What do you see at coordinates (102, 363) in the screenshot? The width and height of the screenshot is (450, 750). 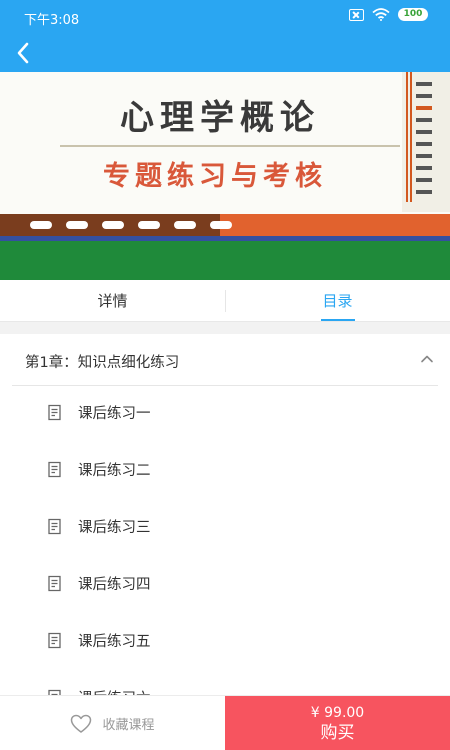 I see `chapter-title: 第1章：知识点细化练习` at bounding box center [102, 363].